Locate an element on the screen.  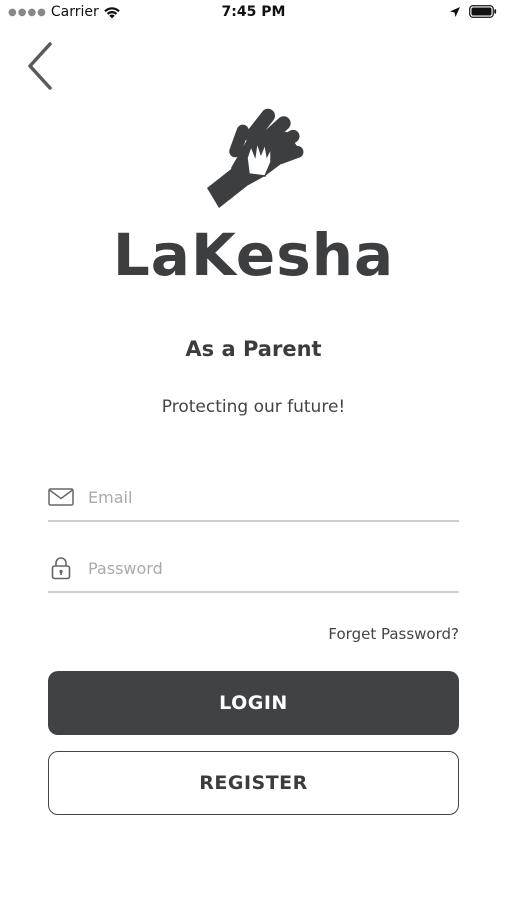
status-time: 7:45 PM is located at coordinates (253, 12).